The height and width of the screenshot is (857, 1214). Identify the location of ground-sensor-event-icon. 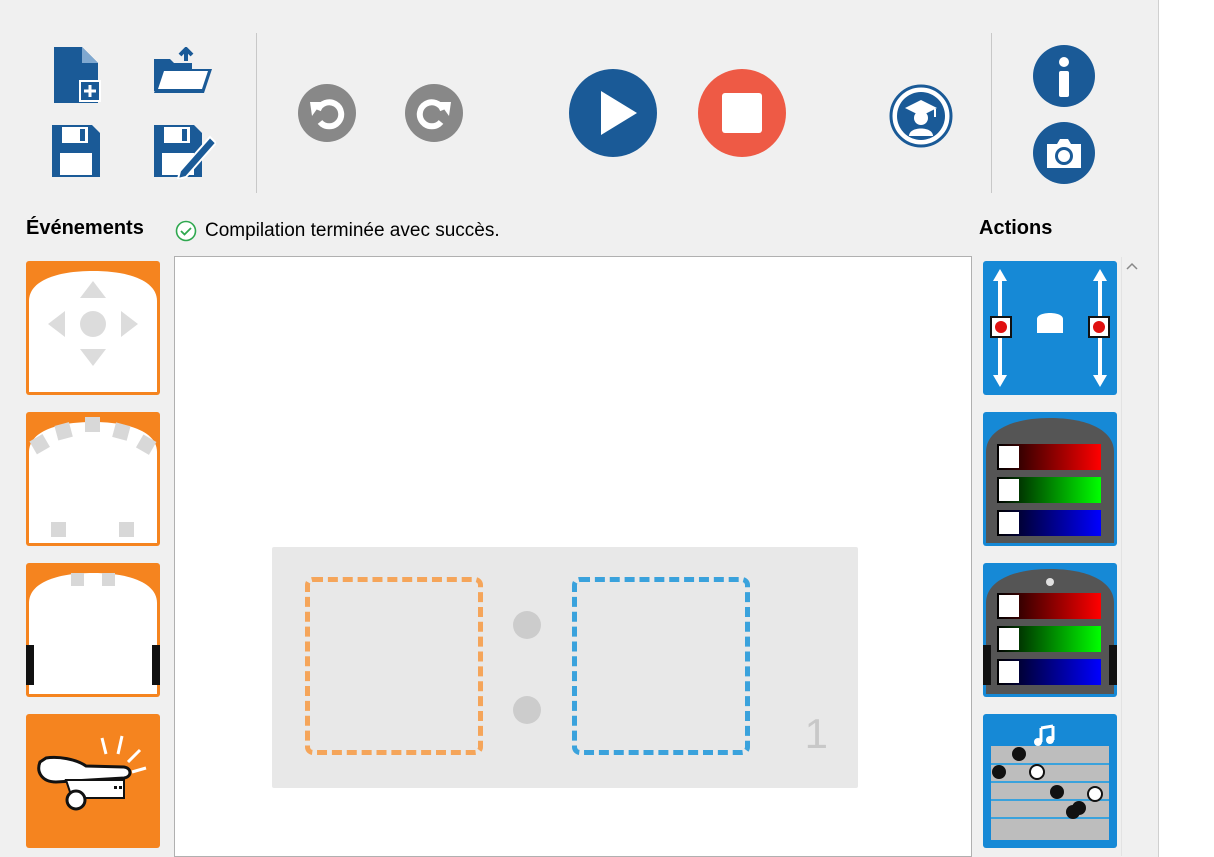
(93, 633).